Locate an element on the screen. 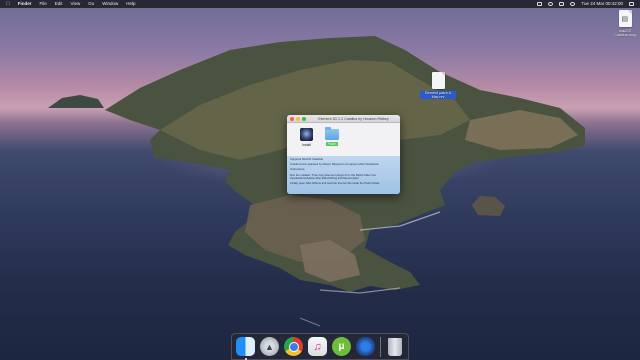 This screenshot has height=360, width=640. finder-dock-icon is located at coordinates (245, 348).